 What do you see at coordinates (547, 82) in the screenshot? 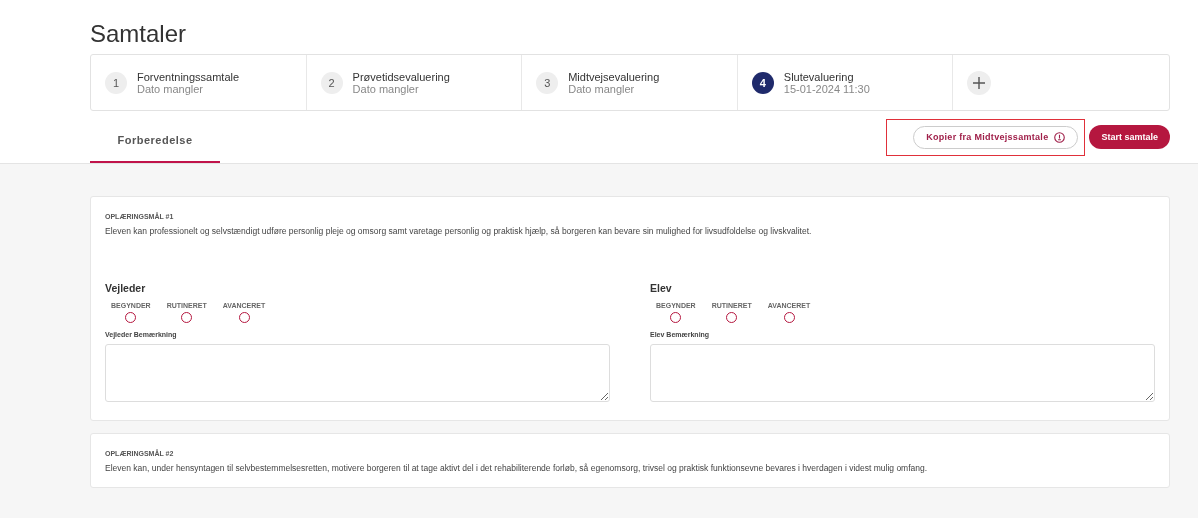
I see `step-number: 3` at bounding box center [547, 82].